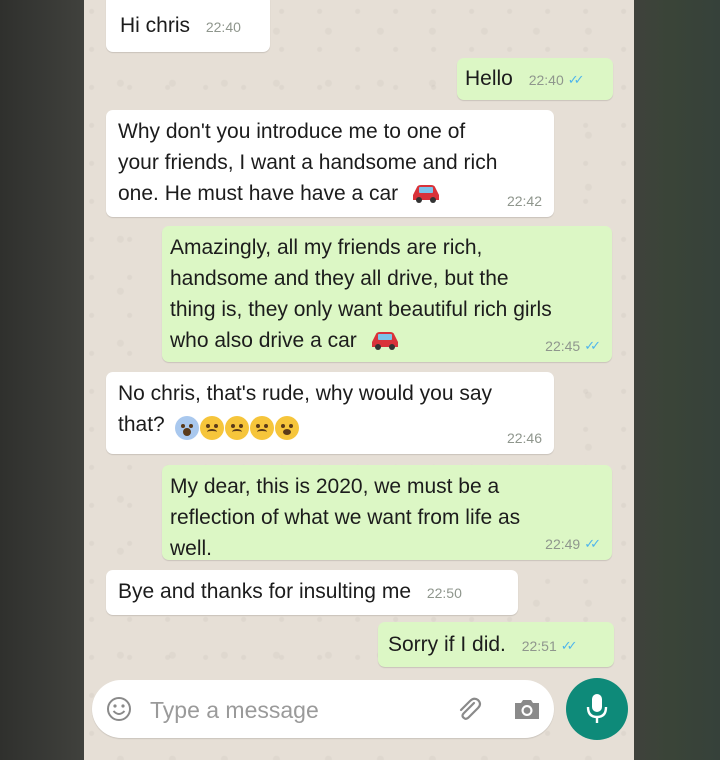 This screenshot has width=720, height=760. Describe the element at coordinates (677, 380) in the screenshot. I see `photo-border-right` at that location.